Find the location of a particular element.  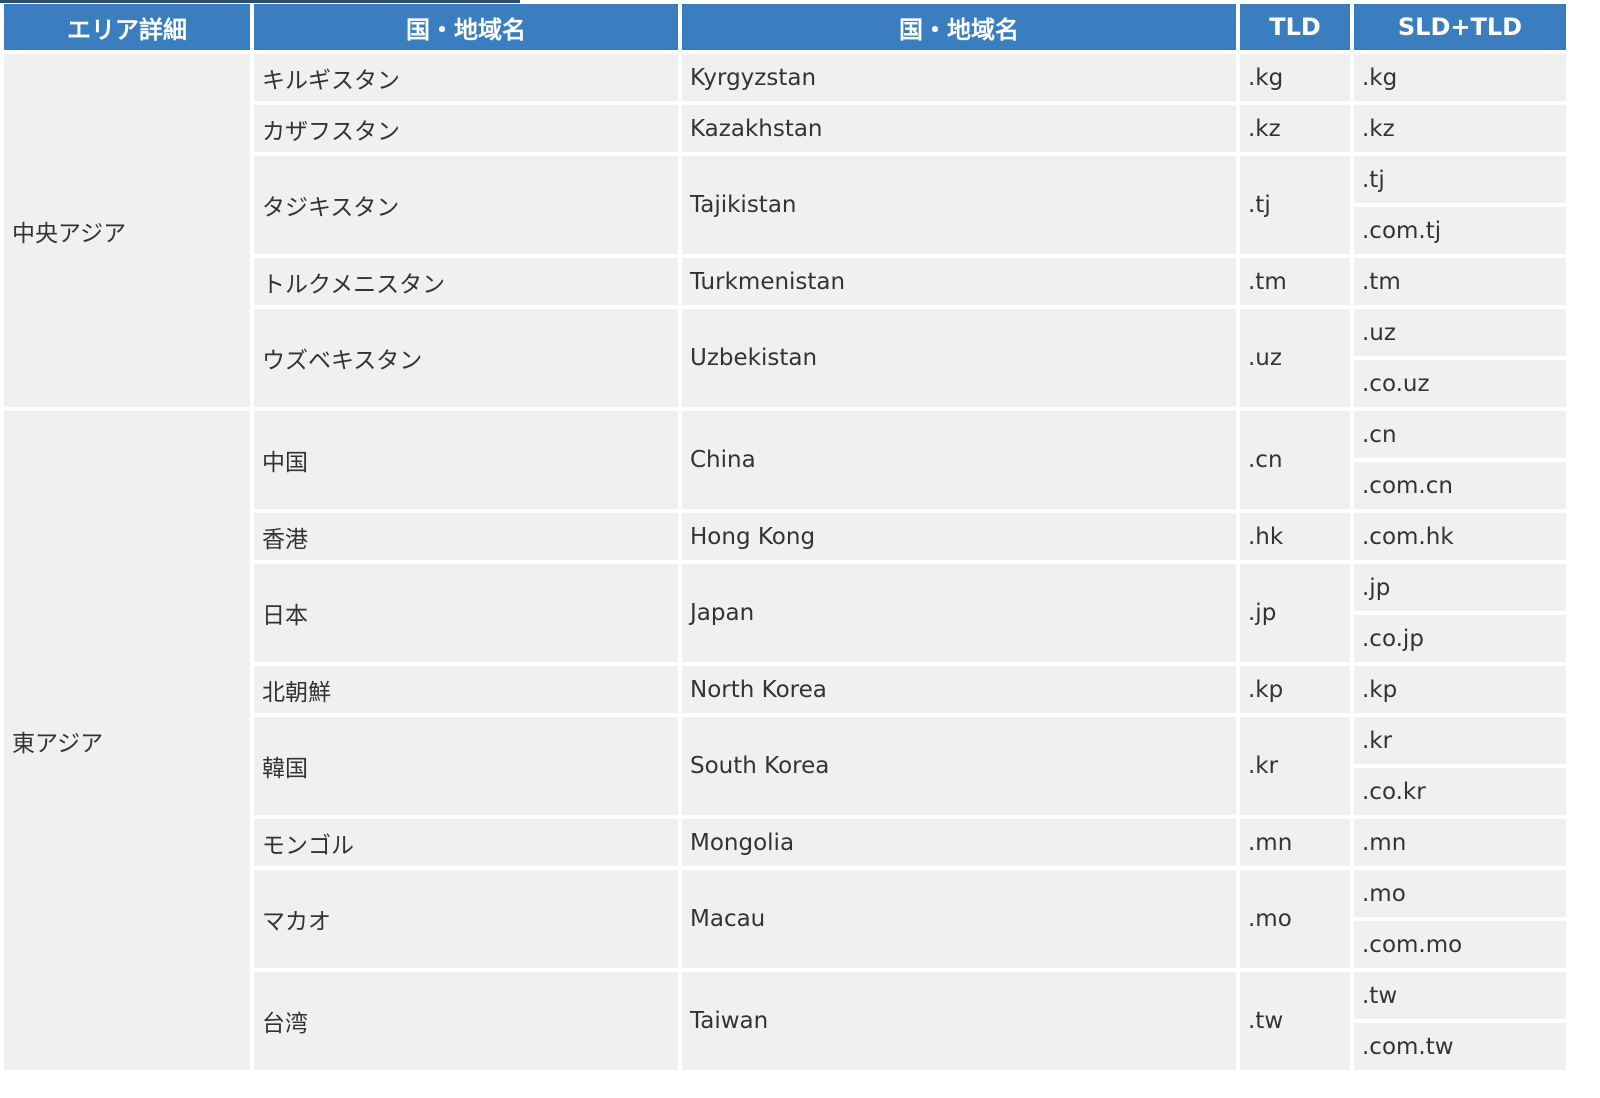

tld-cell: .jp is located at coordinates (1295, 613).